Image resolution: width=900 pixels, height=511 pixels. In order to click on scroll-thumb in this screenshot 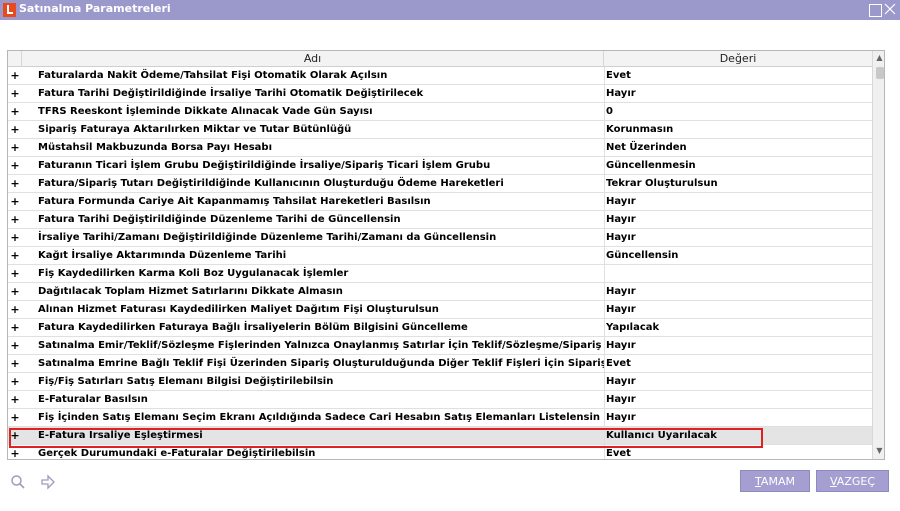, I will do `click(880, 73)`.